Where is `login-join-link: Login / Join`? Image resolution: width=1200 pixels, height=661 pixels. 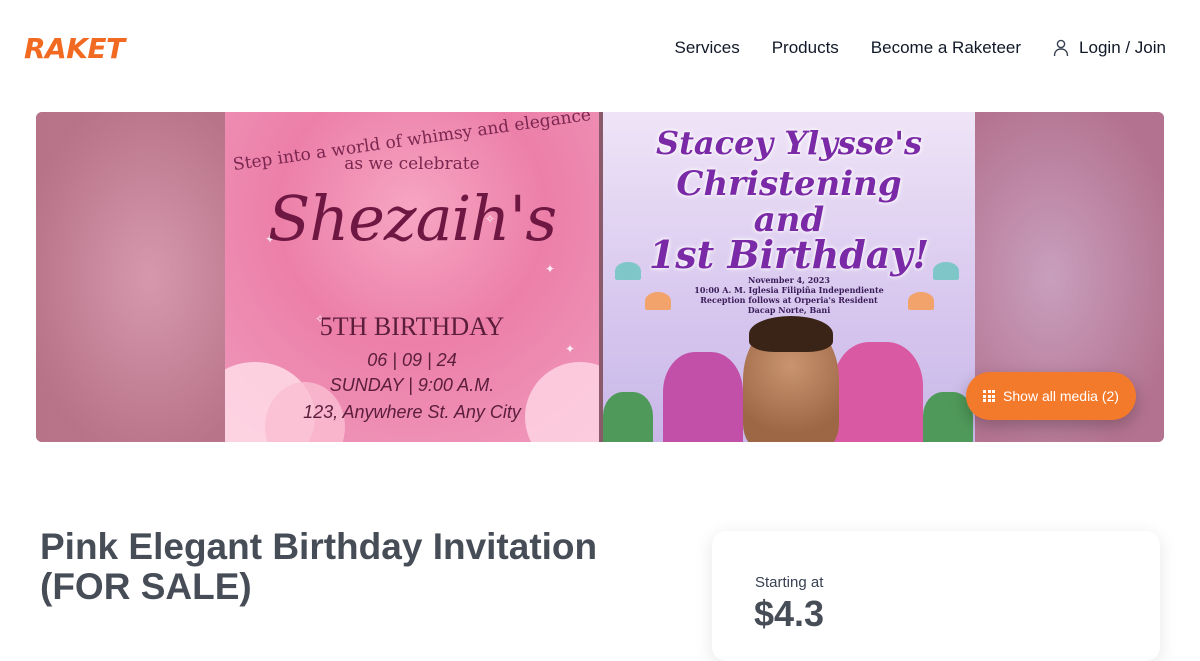
login-join-link: Login / Join is located at coordinates (1109, 48).